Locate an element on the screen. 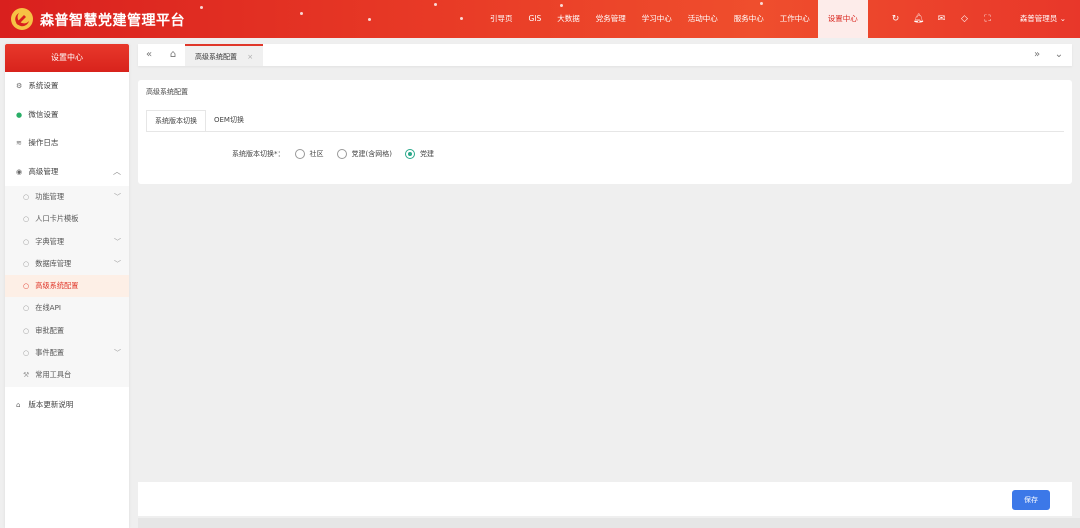  nav-settings: 设置中心 is located at coordinates (842, 19).